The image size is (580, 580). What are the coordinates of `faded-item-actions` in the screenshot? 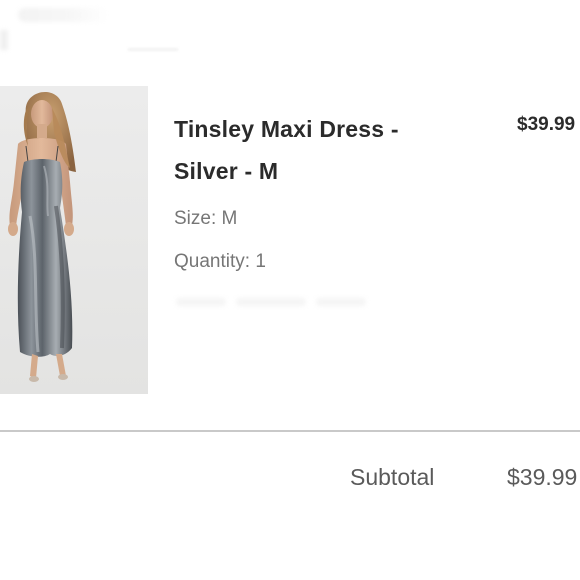 It's located at (281, 303).